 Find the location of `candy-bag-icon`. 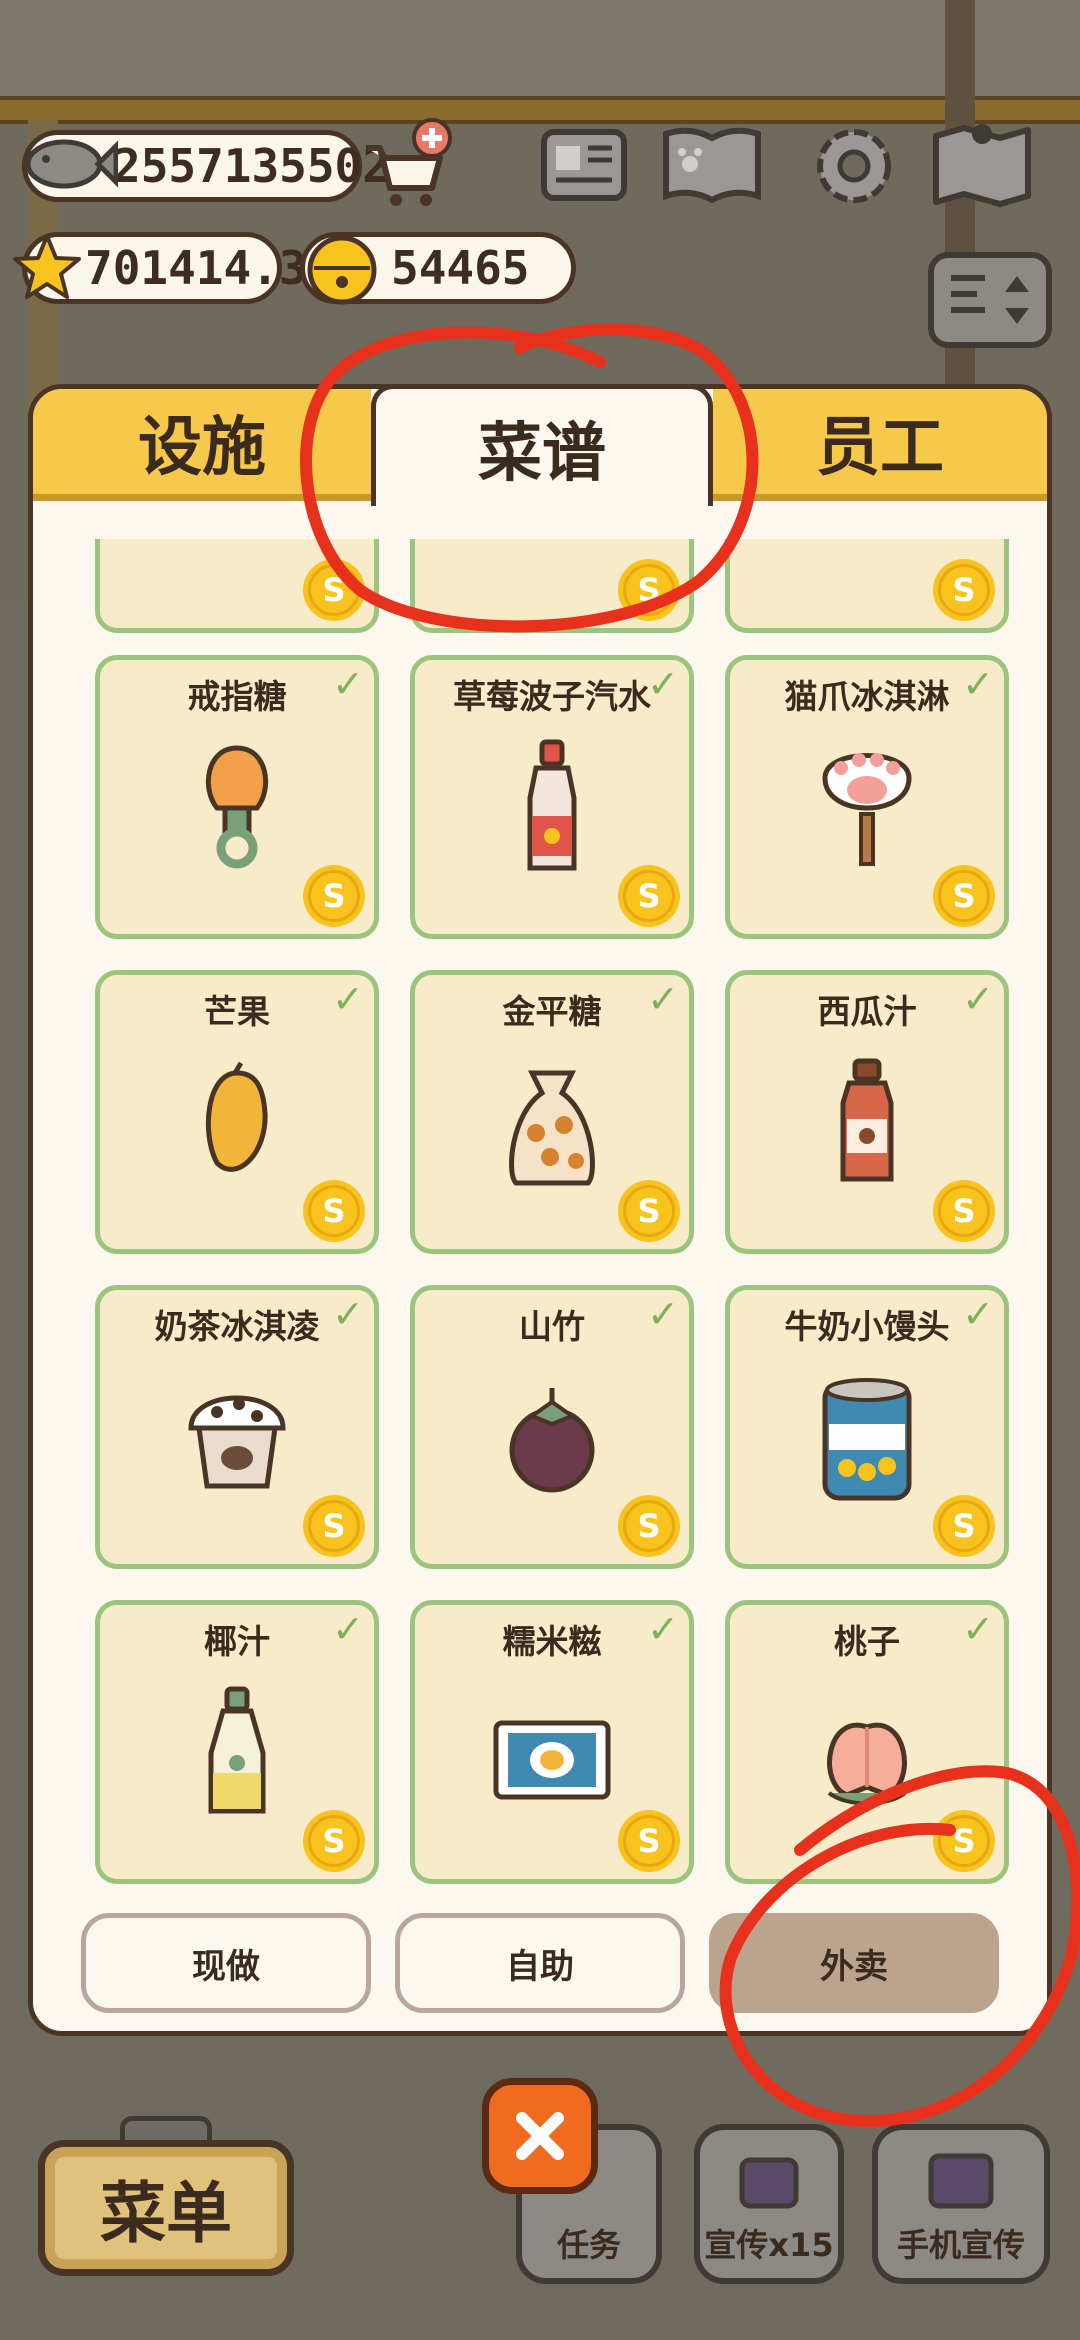

candy-bag-icon is located at coordinates (552, 1128).